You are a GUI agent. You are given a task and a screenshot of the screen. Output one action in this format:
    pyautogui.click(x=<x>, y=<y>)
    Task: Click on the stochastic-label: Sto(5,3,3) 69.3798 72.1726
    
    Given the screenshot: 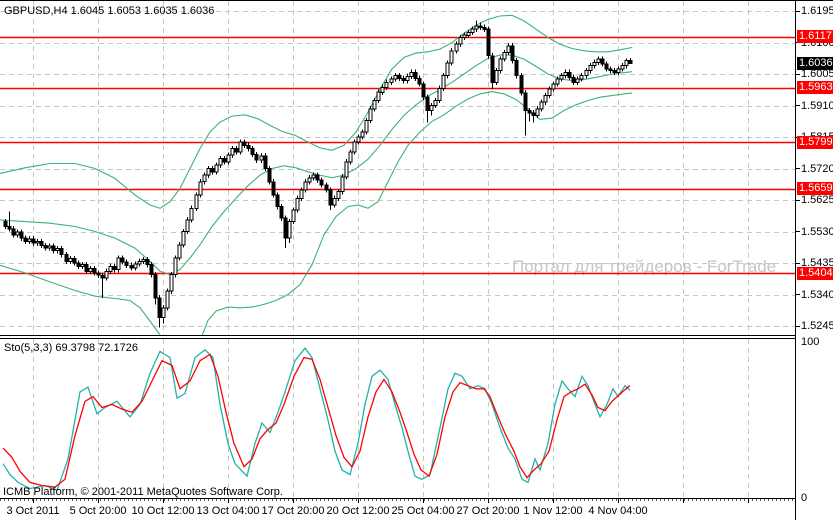 What is the action you would take?
    pyautogui.click(x=71, y=348)
    